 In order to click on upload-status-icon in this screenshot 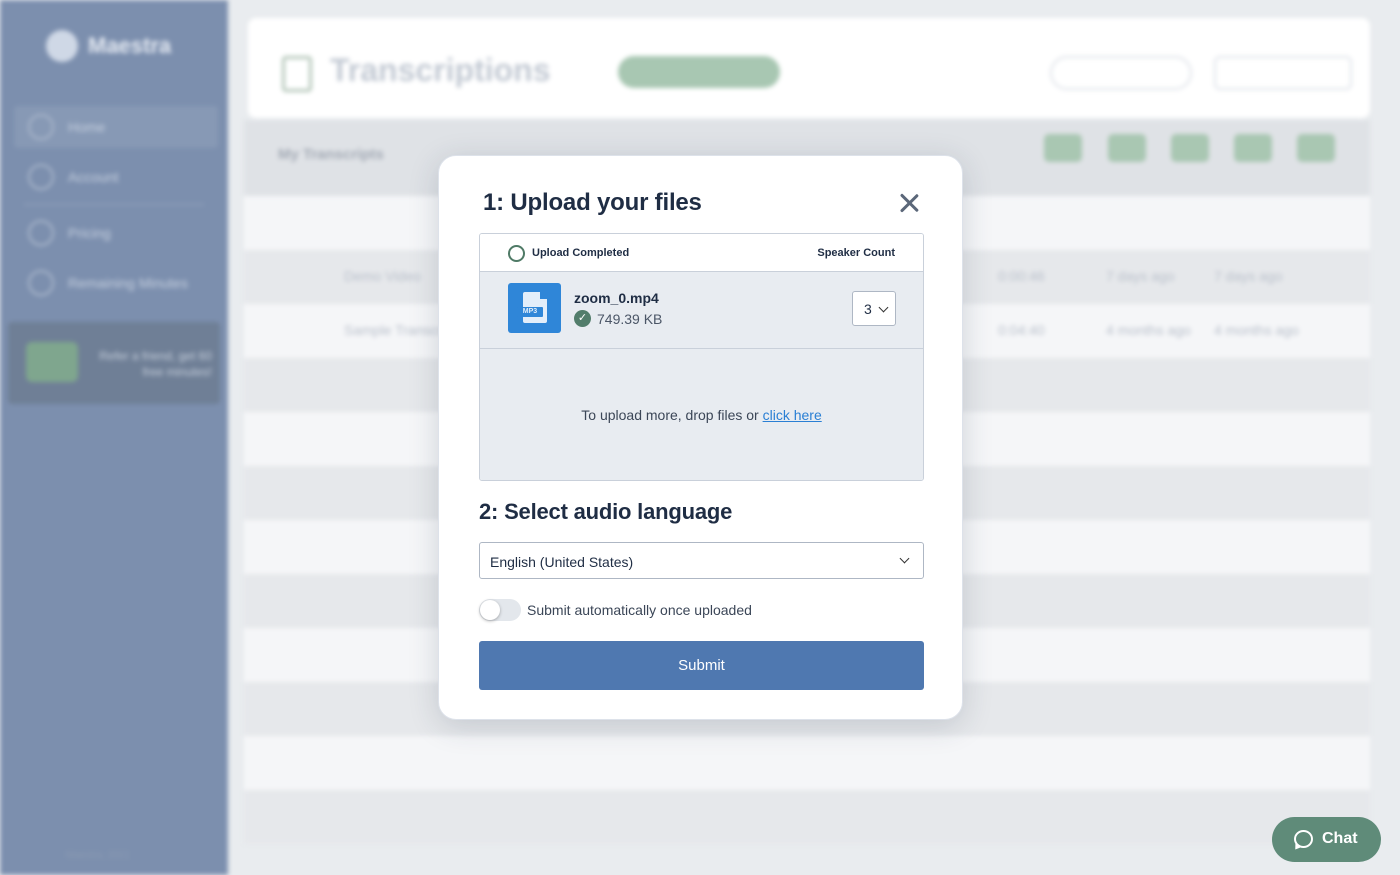, I will do `click(516, 253)`.